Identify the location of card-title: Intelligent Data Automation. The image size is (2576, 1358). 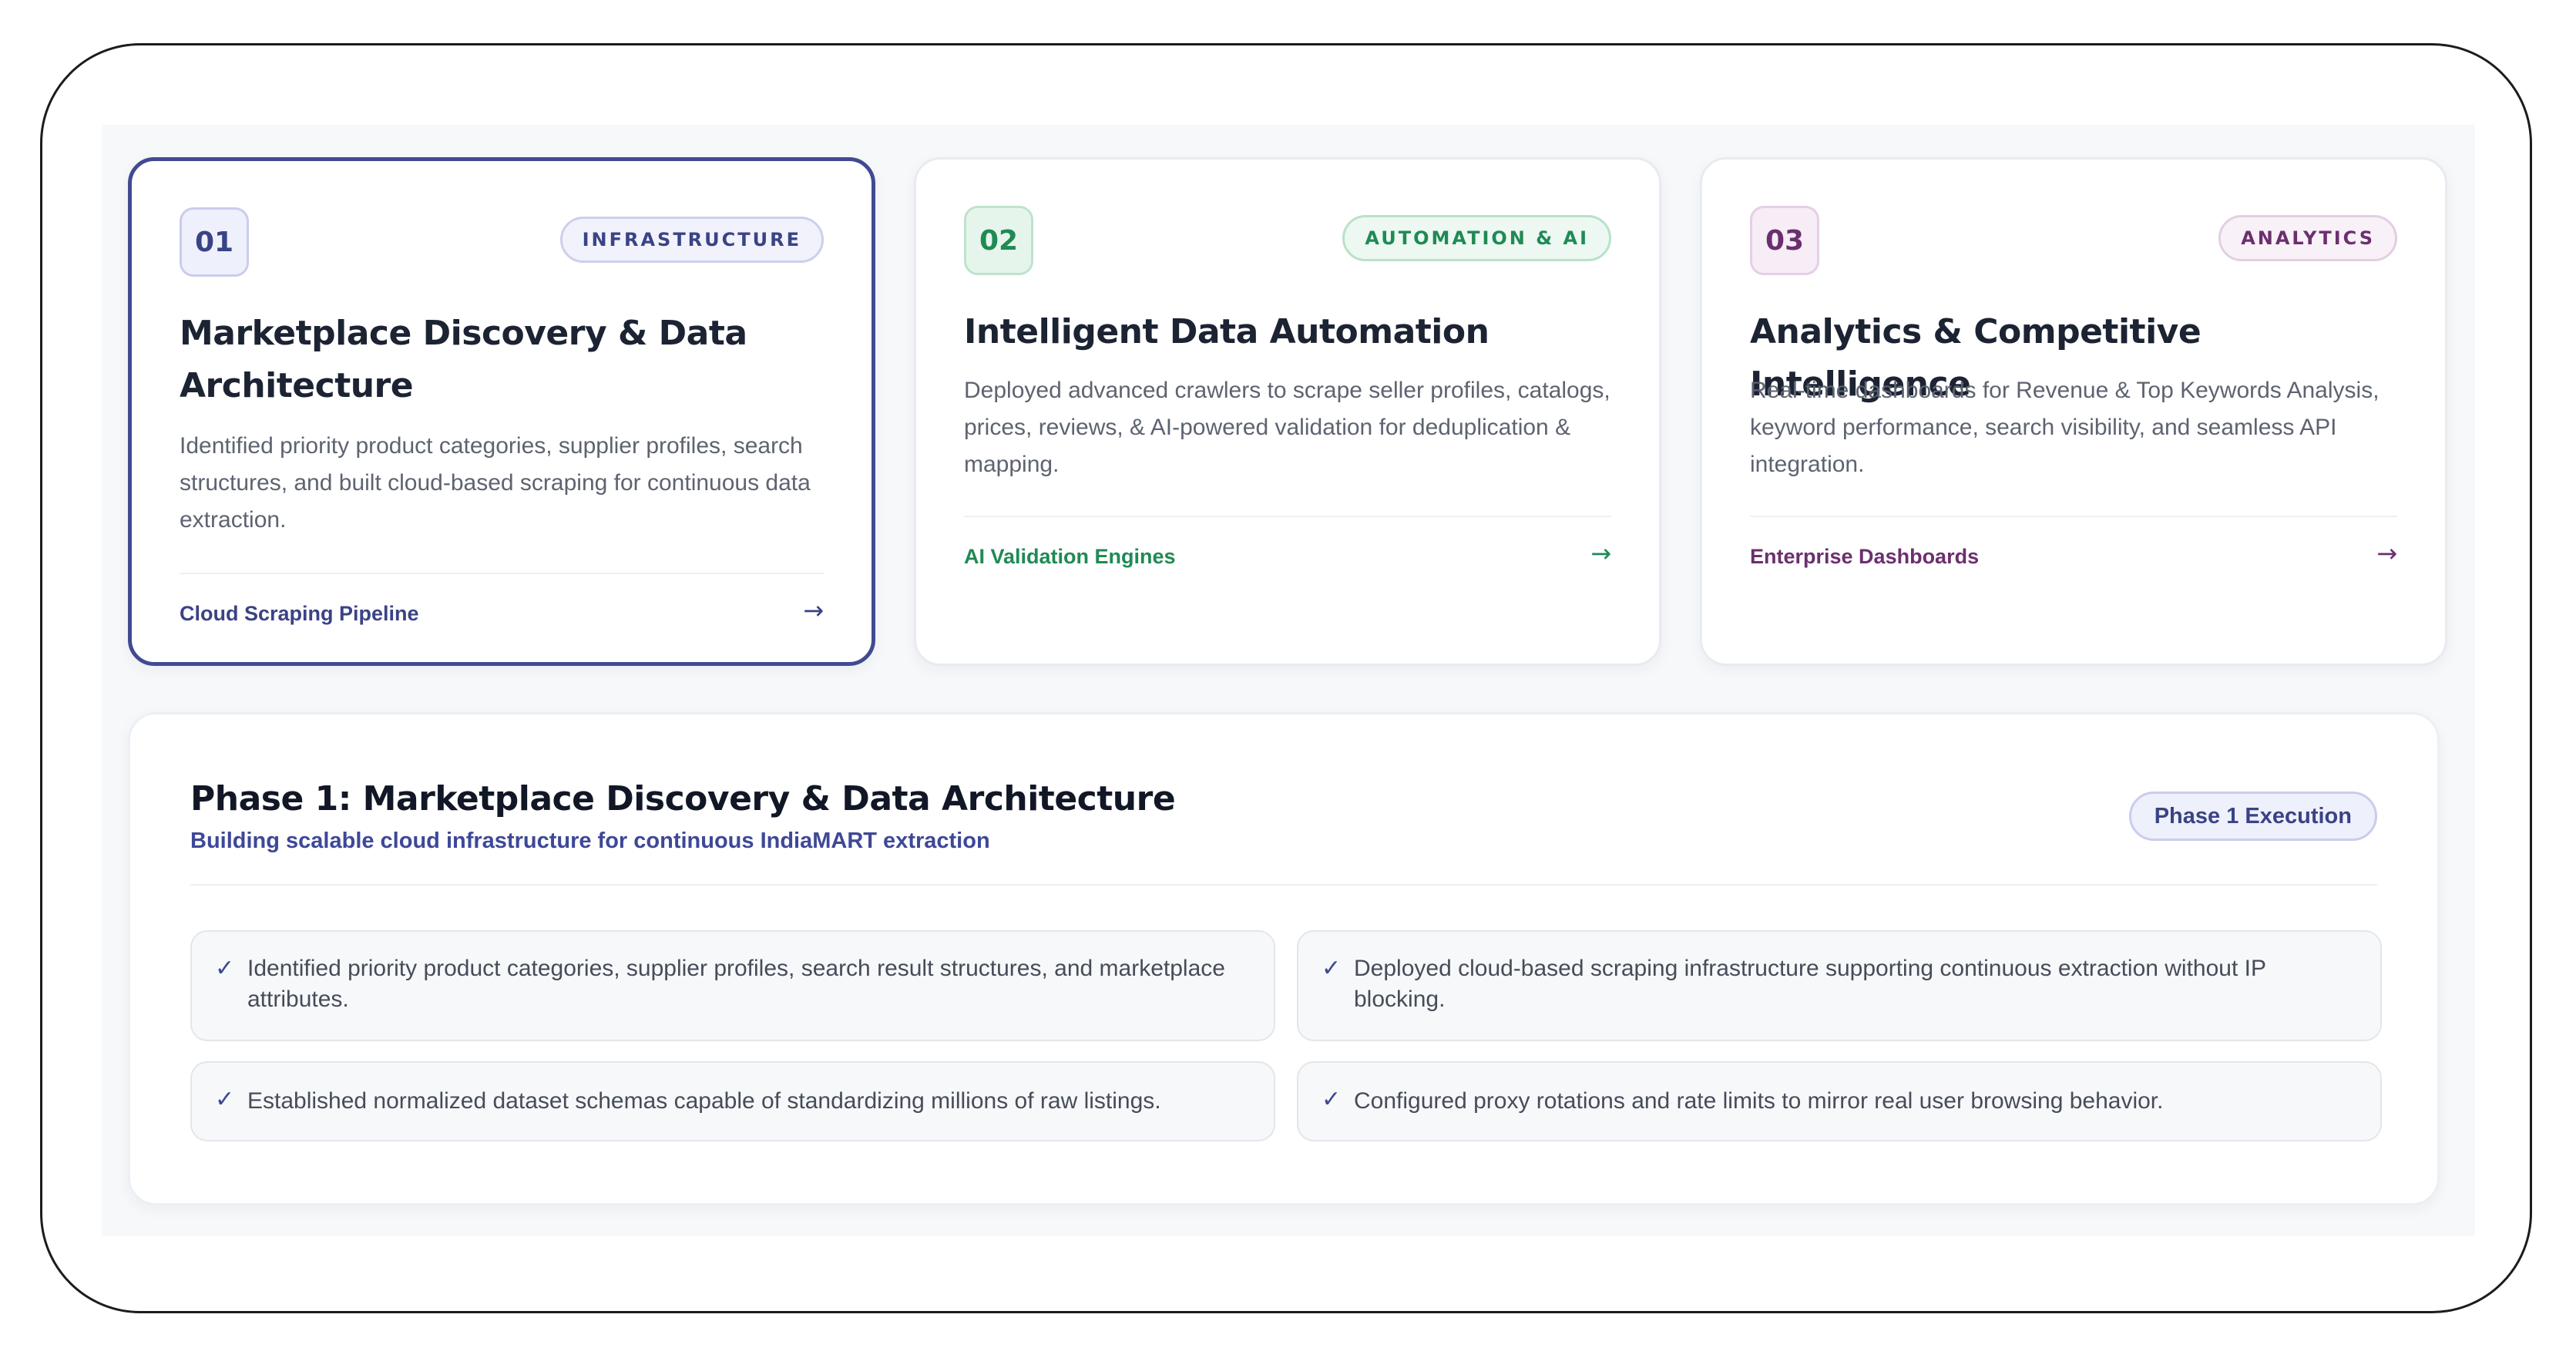
(1227, 331).